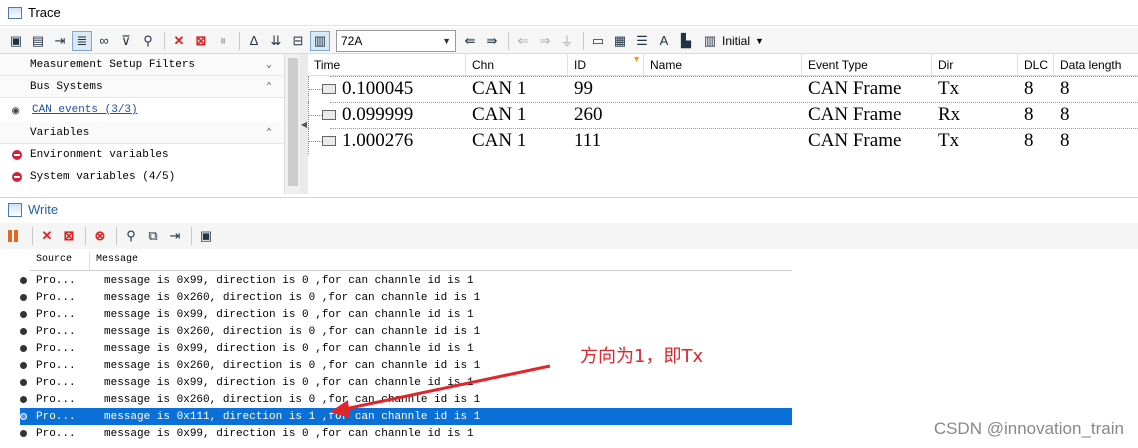 The image size is (1138, 448). What do you see at coordinates (642, 356) in the screenshot?
I see `annotation-text: 方向为1，即Tx` at bounding box center [642, 356].